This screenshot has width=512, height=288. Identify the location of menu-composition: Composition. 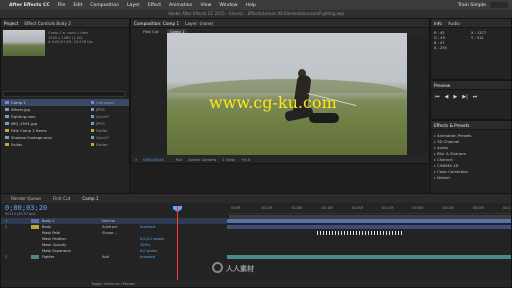
(104, 5).